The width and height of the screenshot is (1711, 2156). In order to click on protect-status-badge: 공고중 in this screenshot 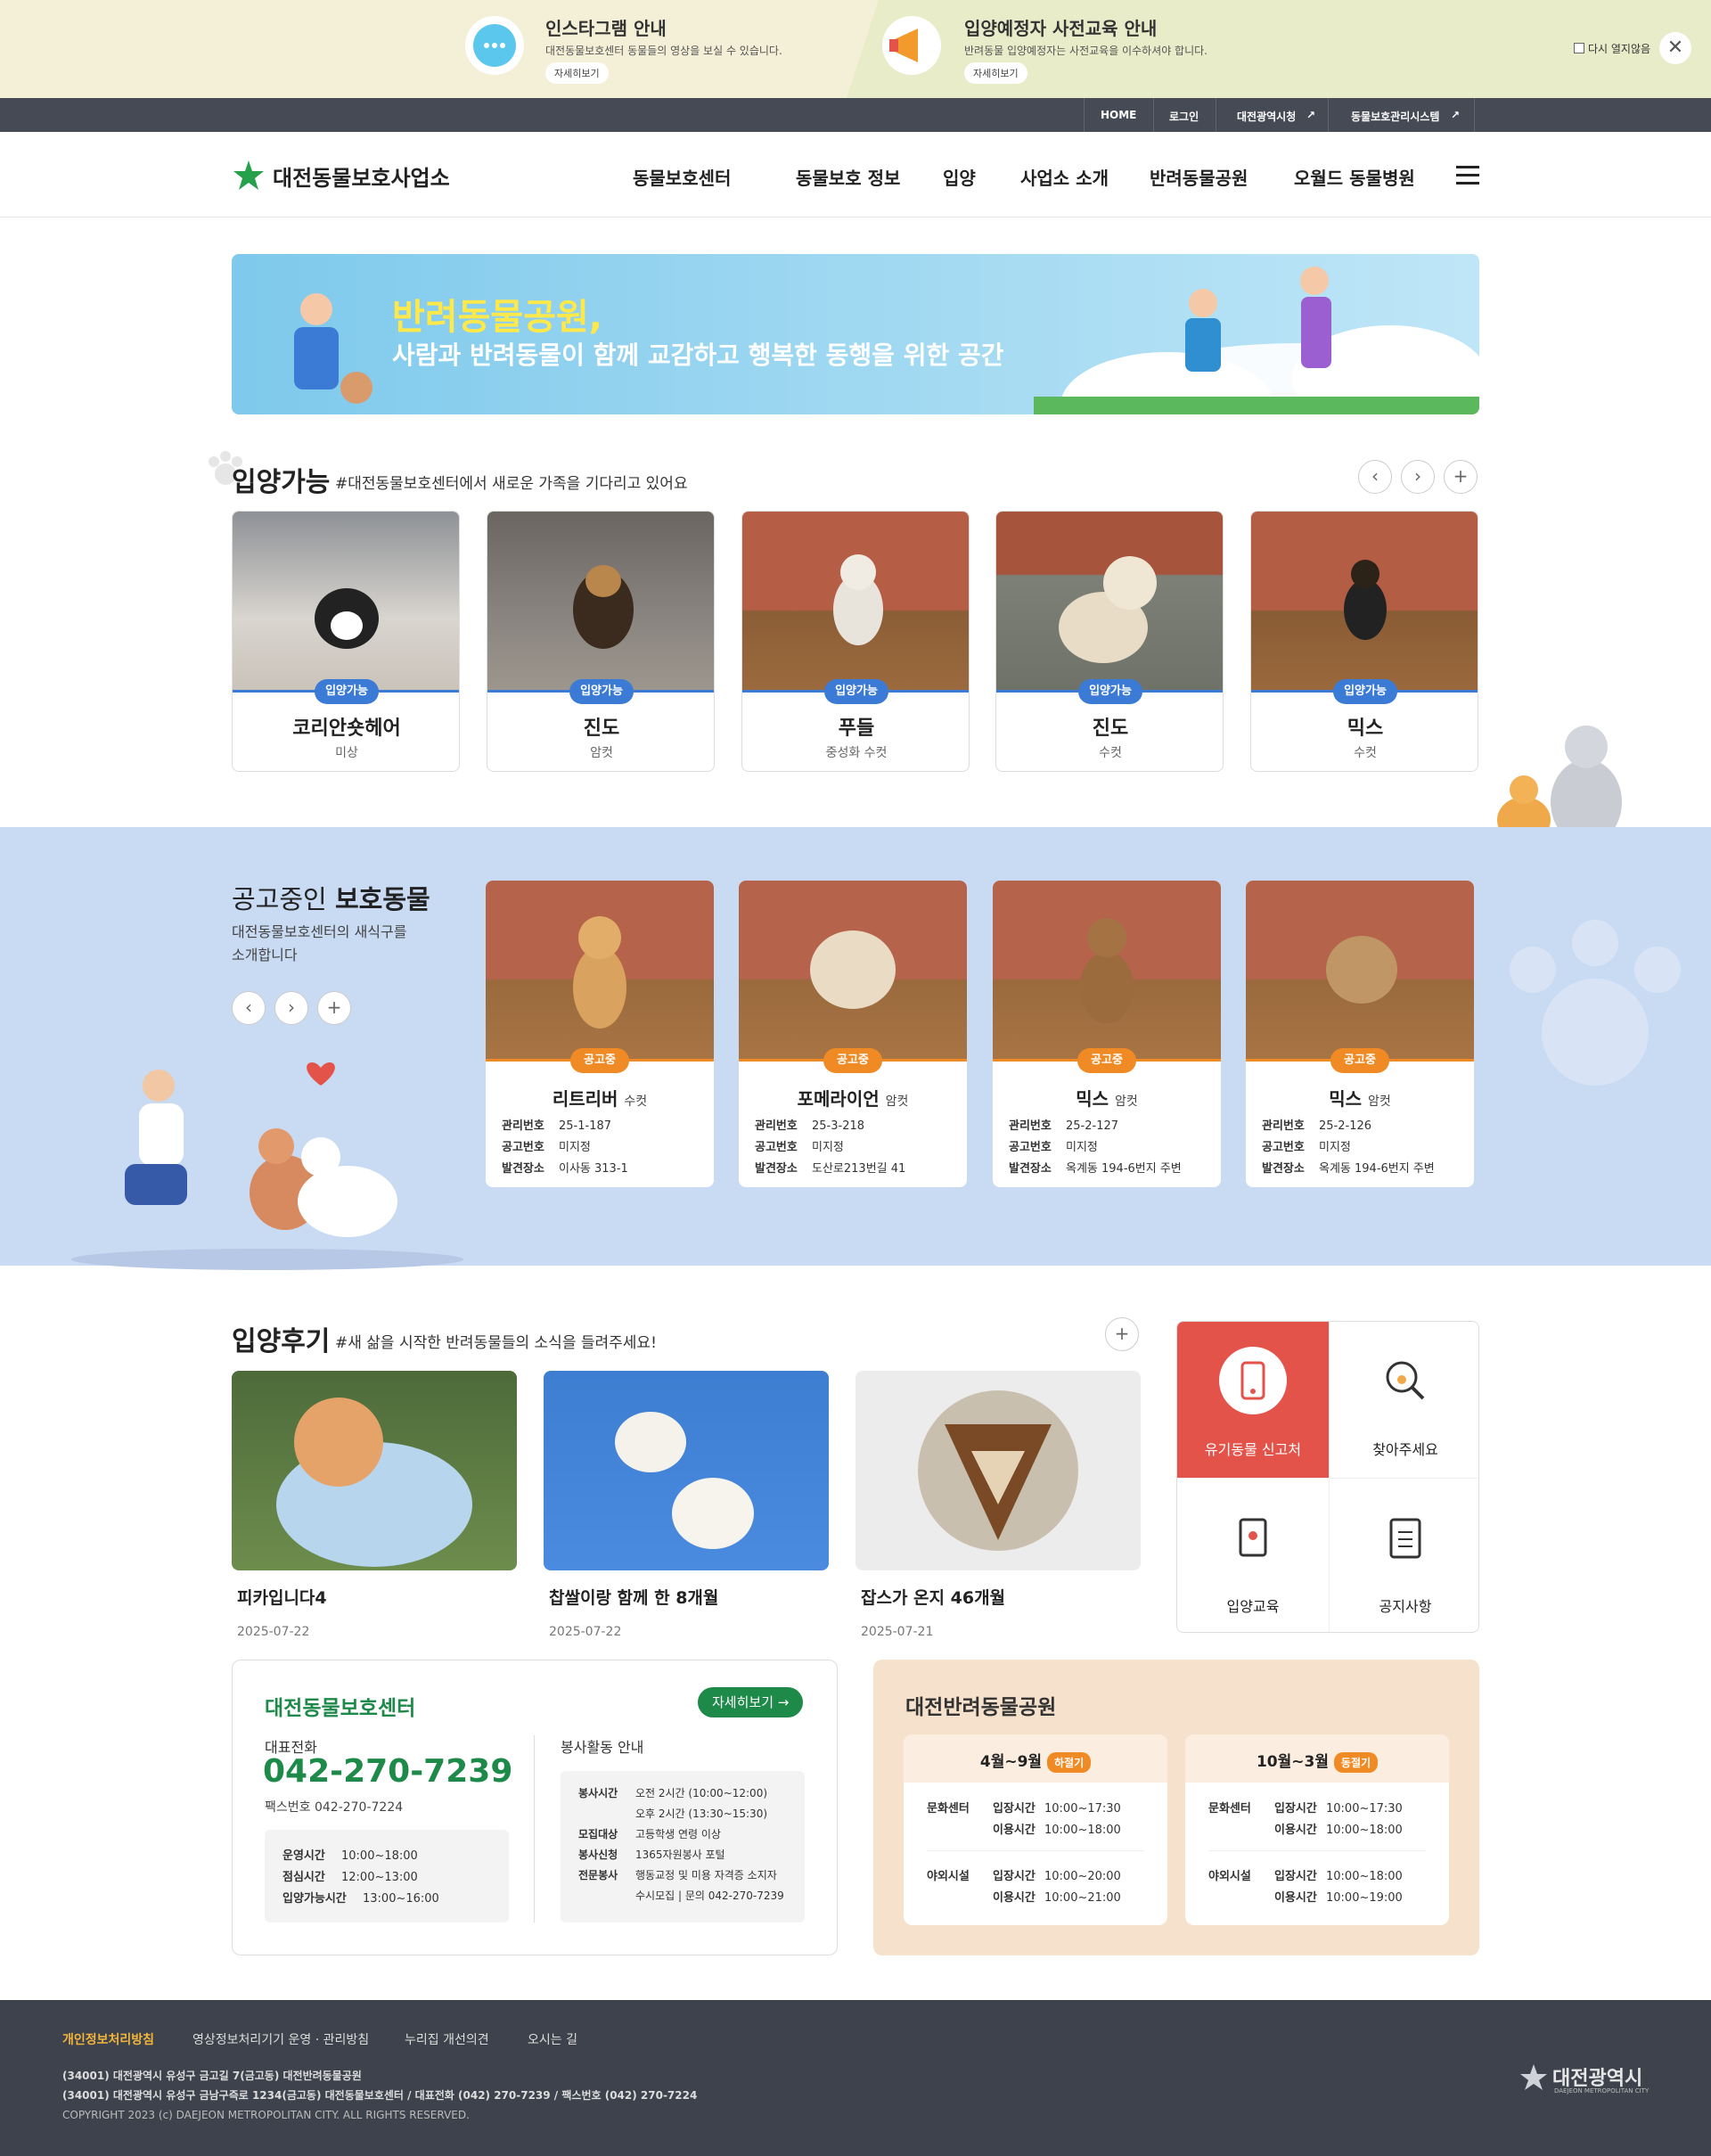, I will do `click(1359, 1061)`.